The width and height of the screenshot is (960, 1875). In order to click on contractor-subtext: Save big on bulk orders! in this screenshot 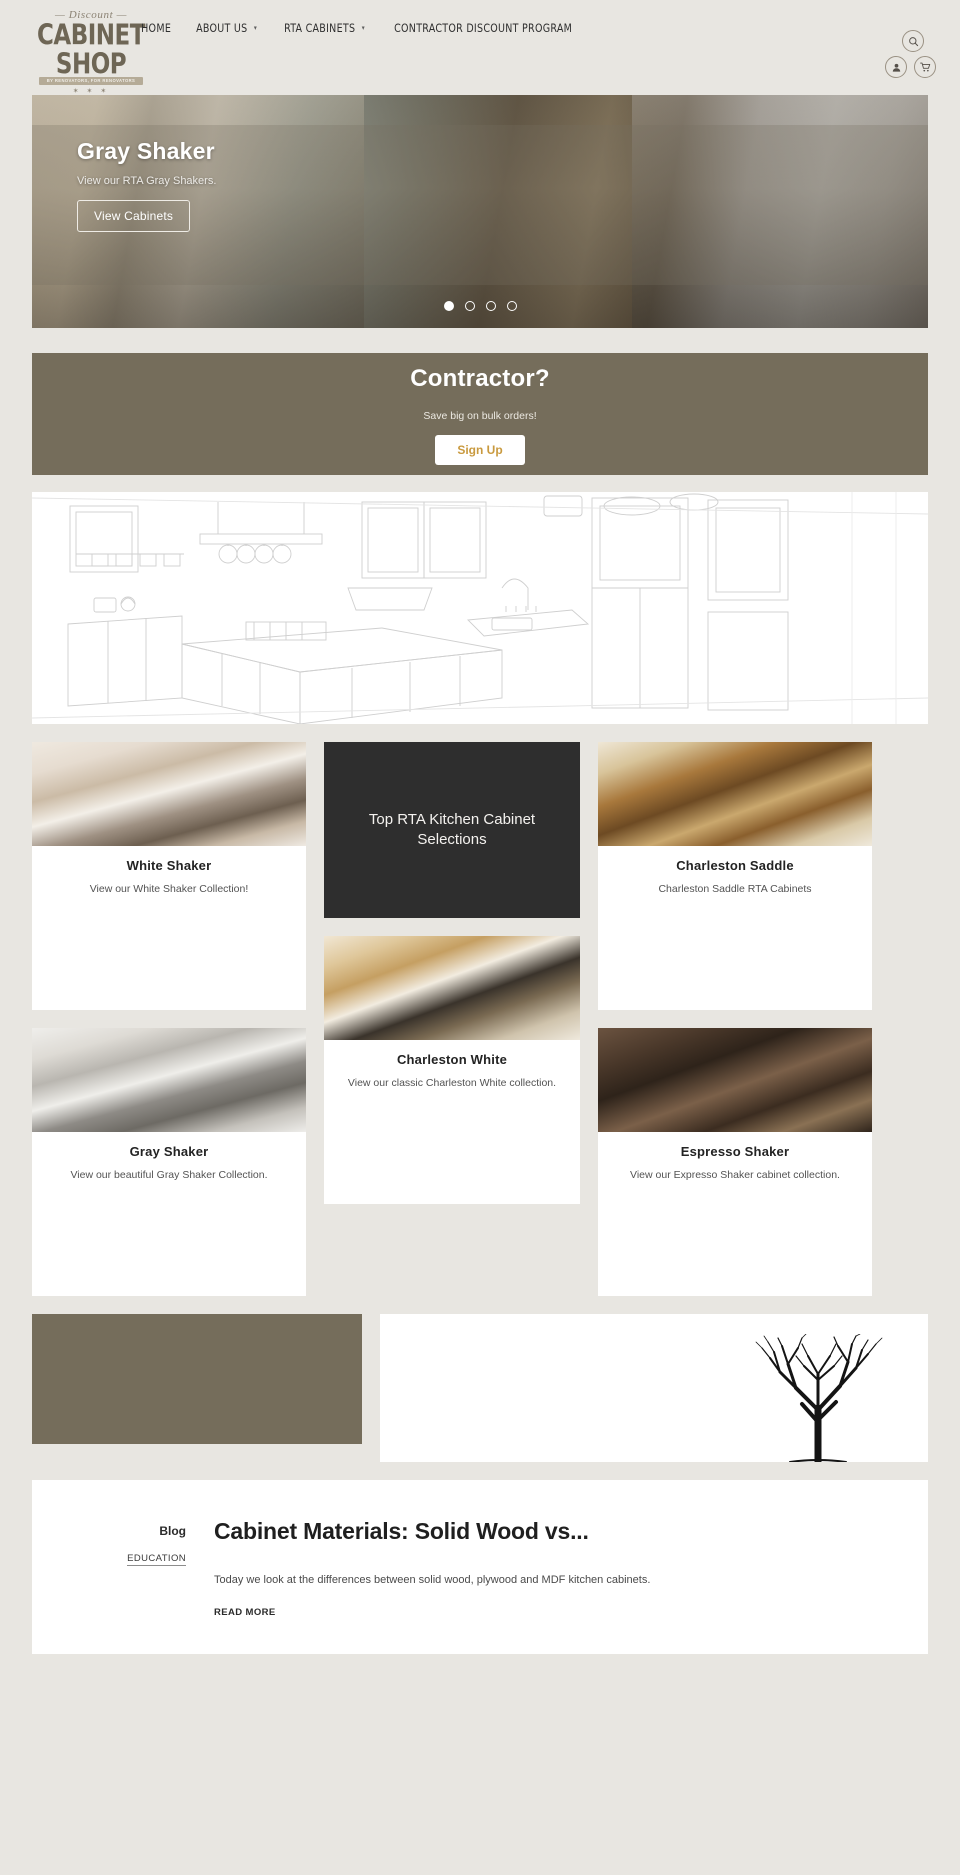, I will do `click(480, 416)`.